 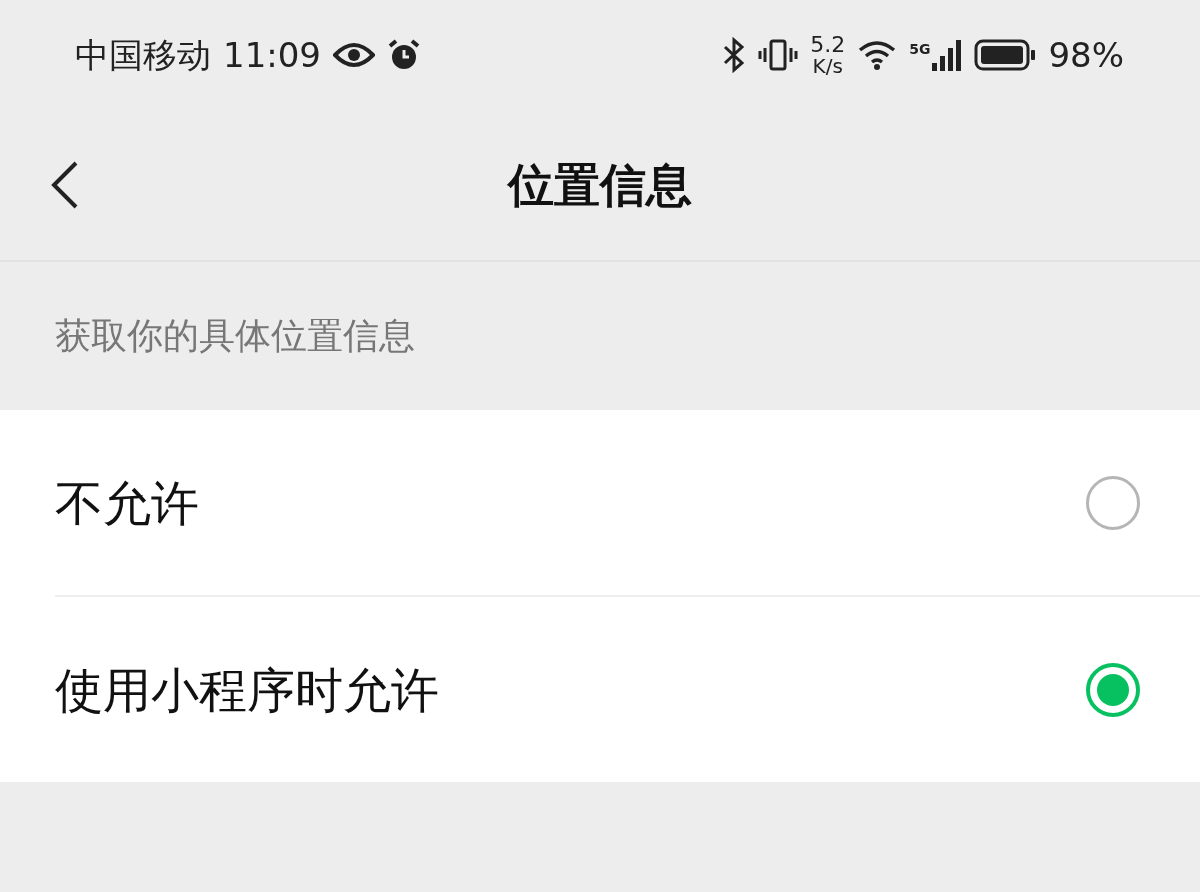 I want to click on clock-time: 11:09, so click(x=272, y=55).